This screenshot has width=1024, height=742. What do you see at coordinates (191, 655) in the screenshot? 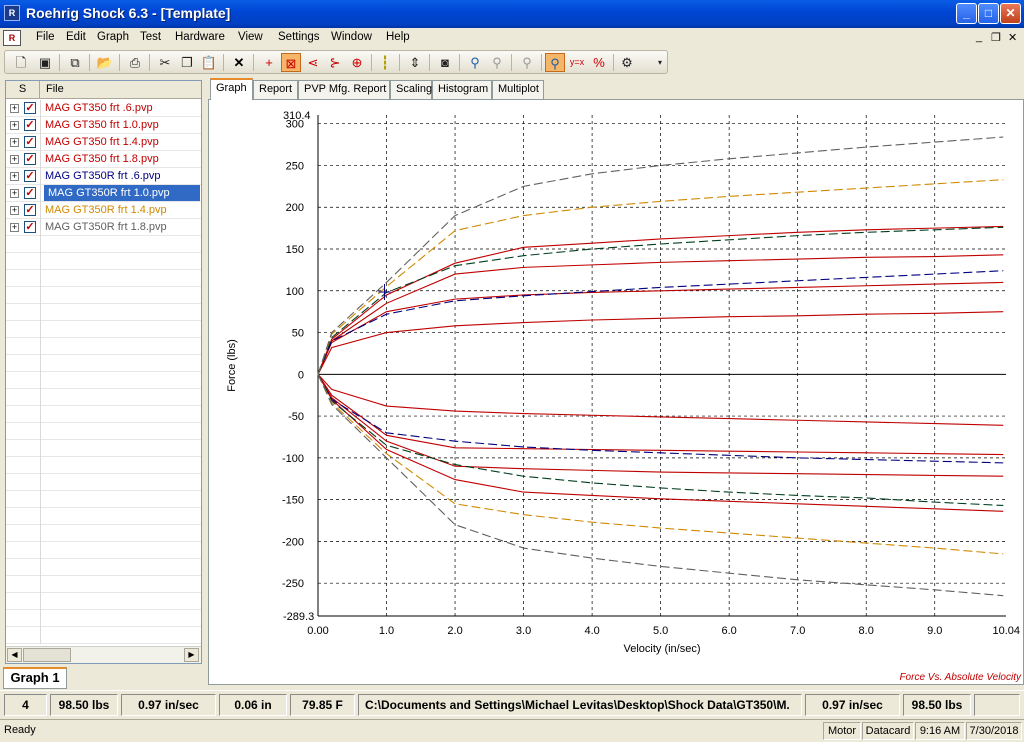
I see `scroll-right-icon: ▶` at bounding box center [191, 655].